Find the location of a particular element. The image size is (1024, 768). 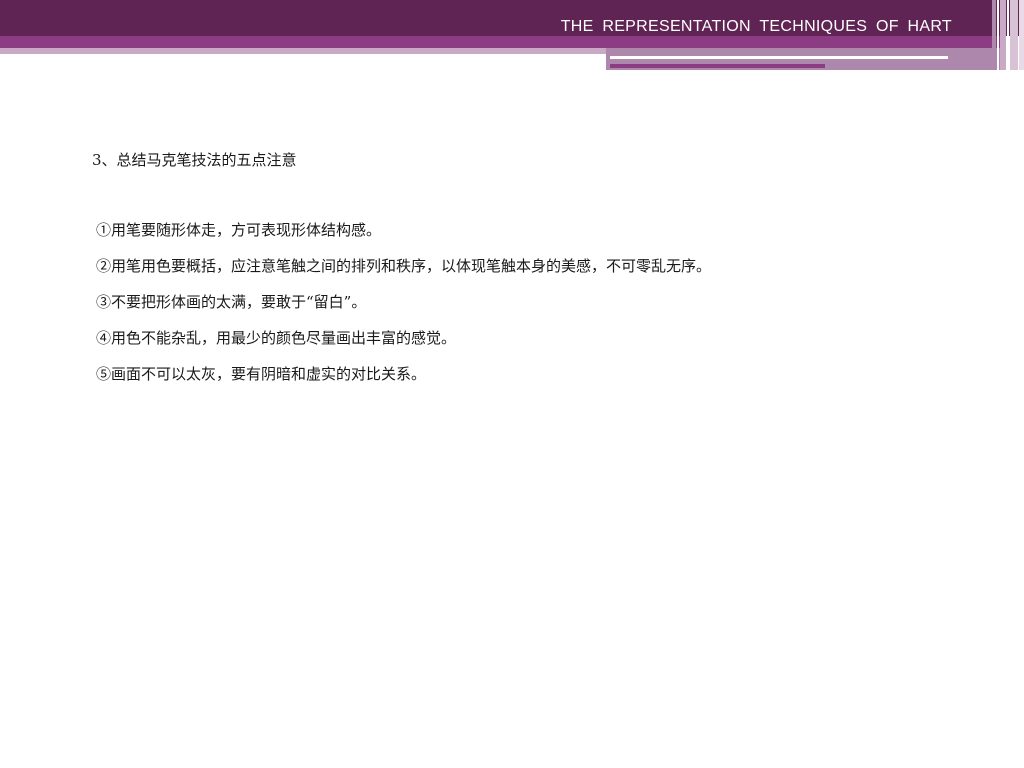

list-item: ⑤画面不可以太灰，要有阴暗和虚实的对比关系。 is located at coordinates (261, 374).